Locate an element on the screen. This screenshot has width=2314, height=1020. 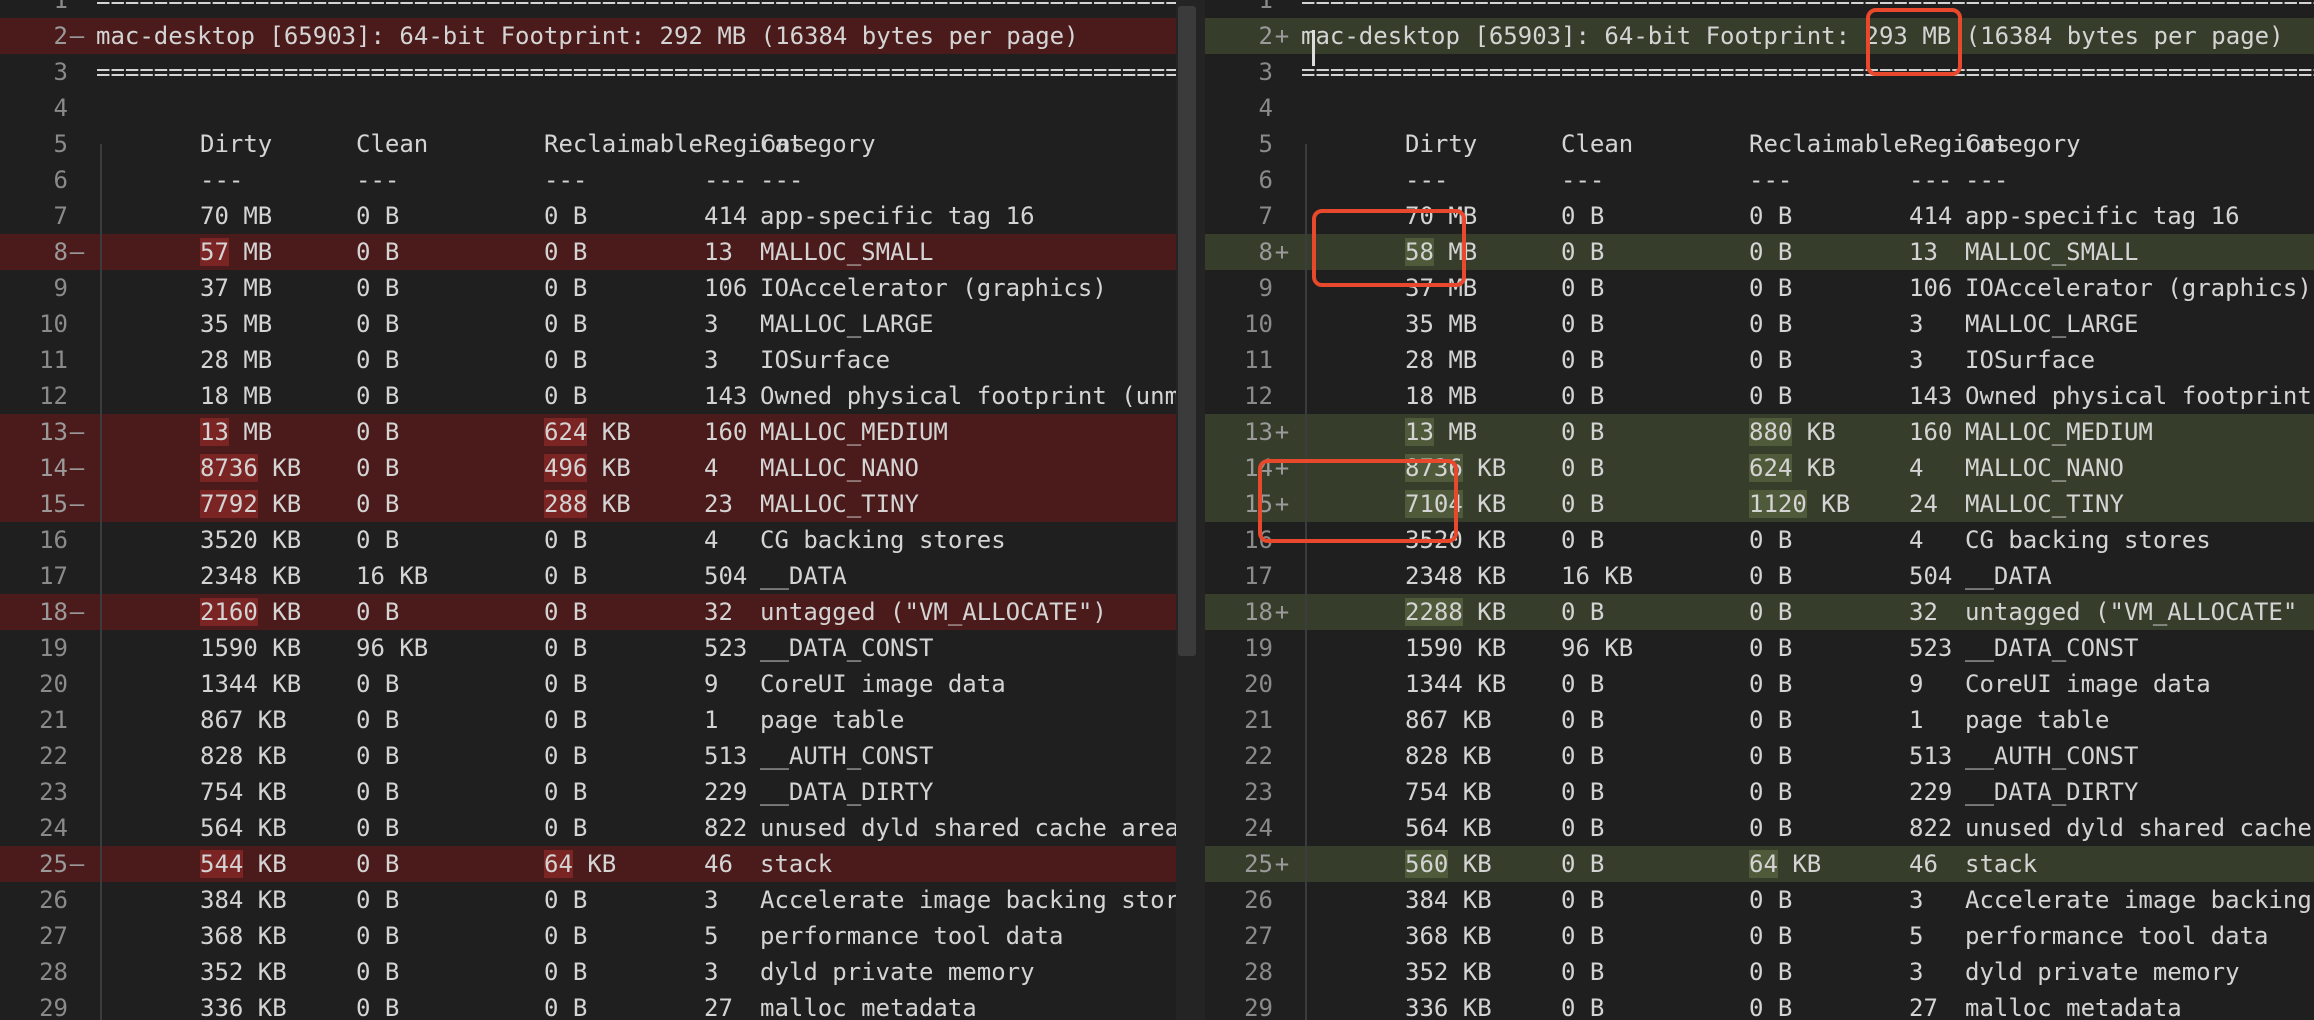
table-row: 9 37 MB 0 B 0 B 106 IOAccelerator (graphics) is located at coordinates (602, 288).